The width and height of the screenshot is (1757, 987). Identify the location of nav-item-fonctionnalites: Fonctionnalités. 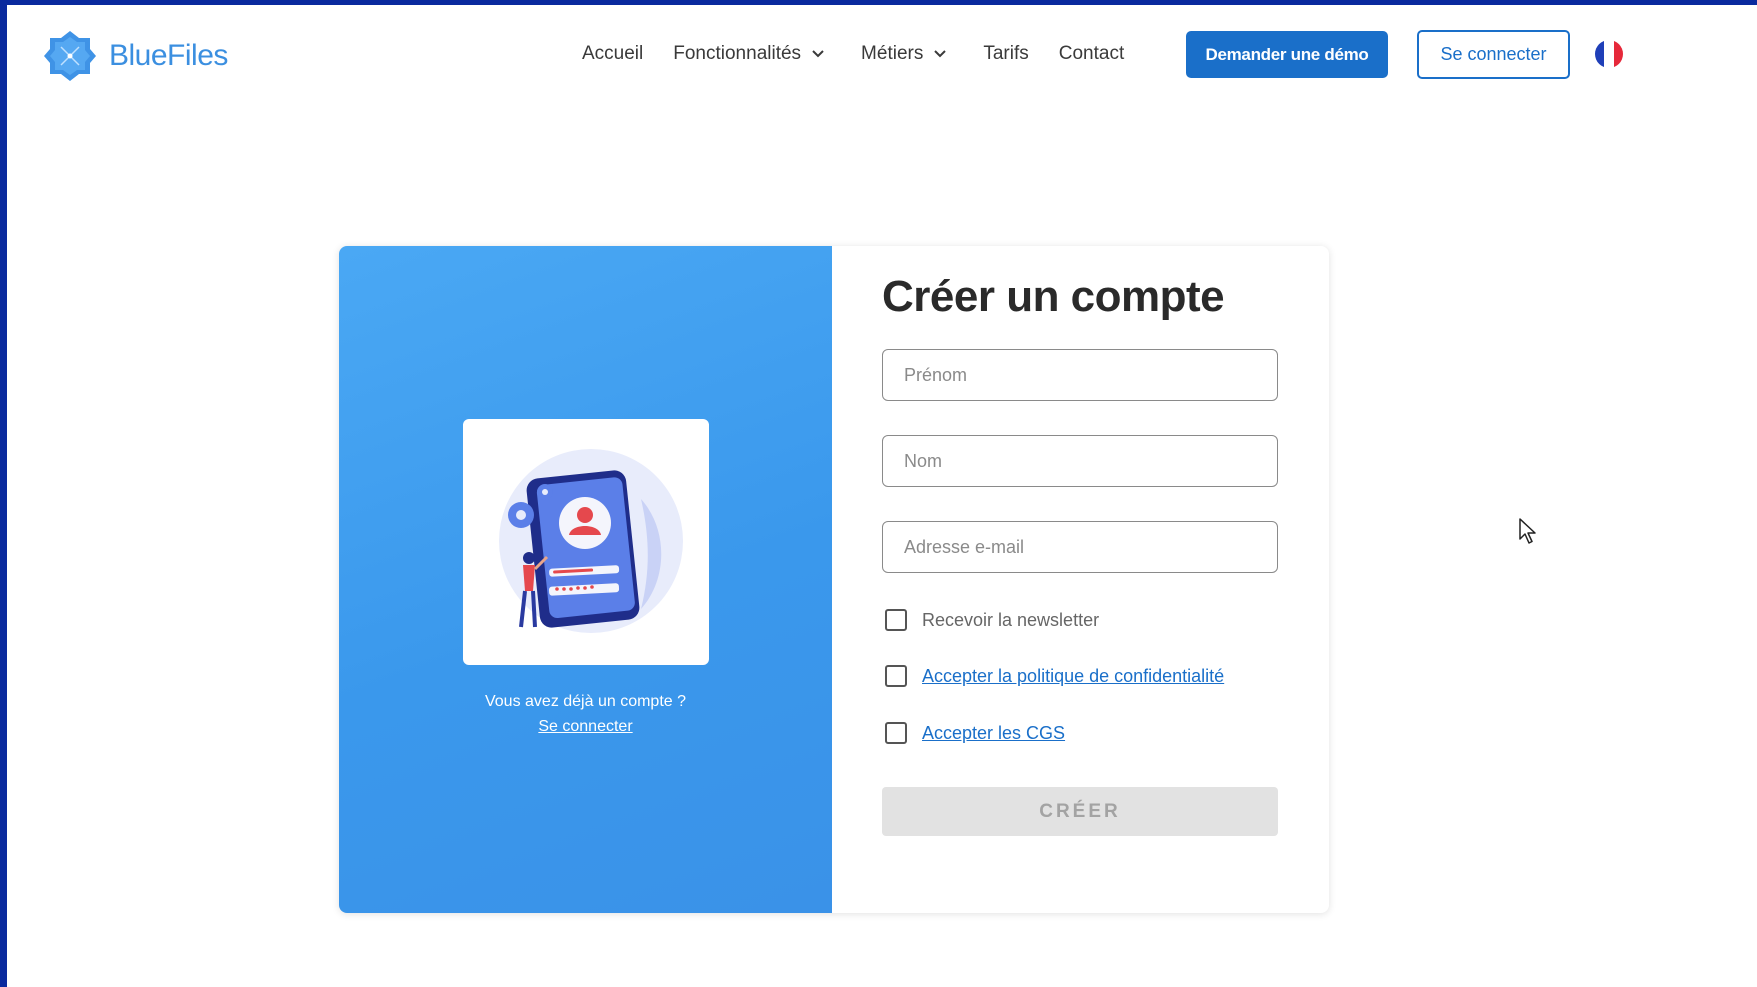
(749, 54).